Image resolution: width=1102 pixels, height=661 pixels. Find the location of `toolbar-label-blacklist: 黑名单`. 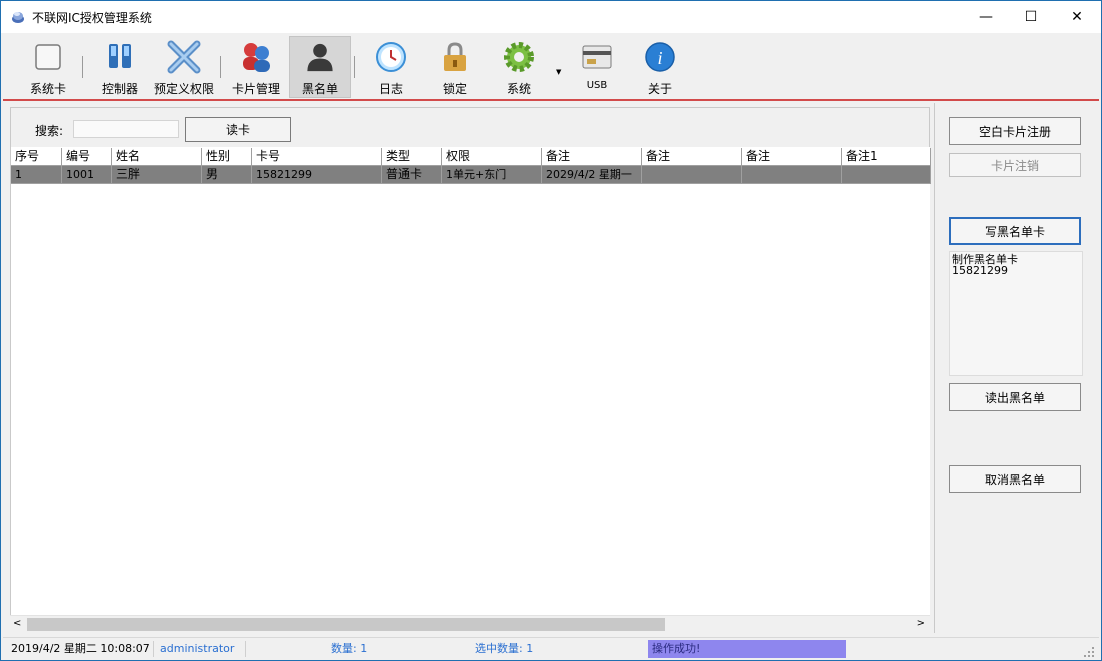

toolbar-label-blacklist: 黑名单 is located at coordinates (319, 89).